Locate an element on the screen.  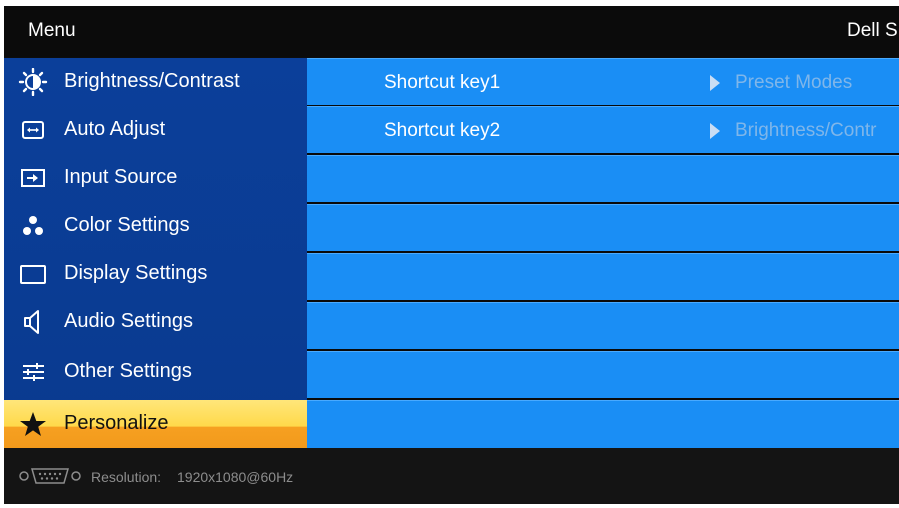
menu-item-display-settings: Display Settings is located at coordinates (155, 274).